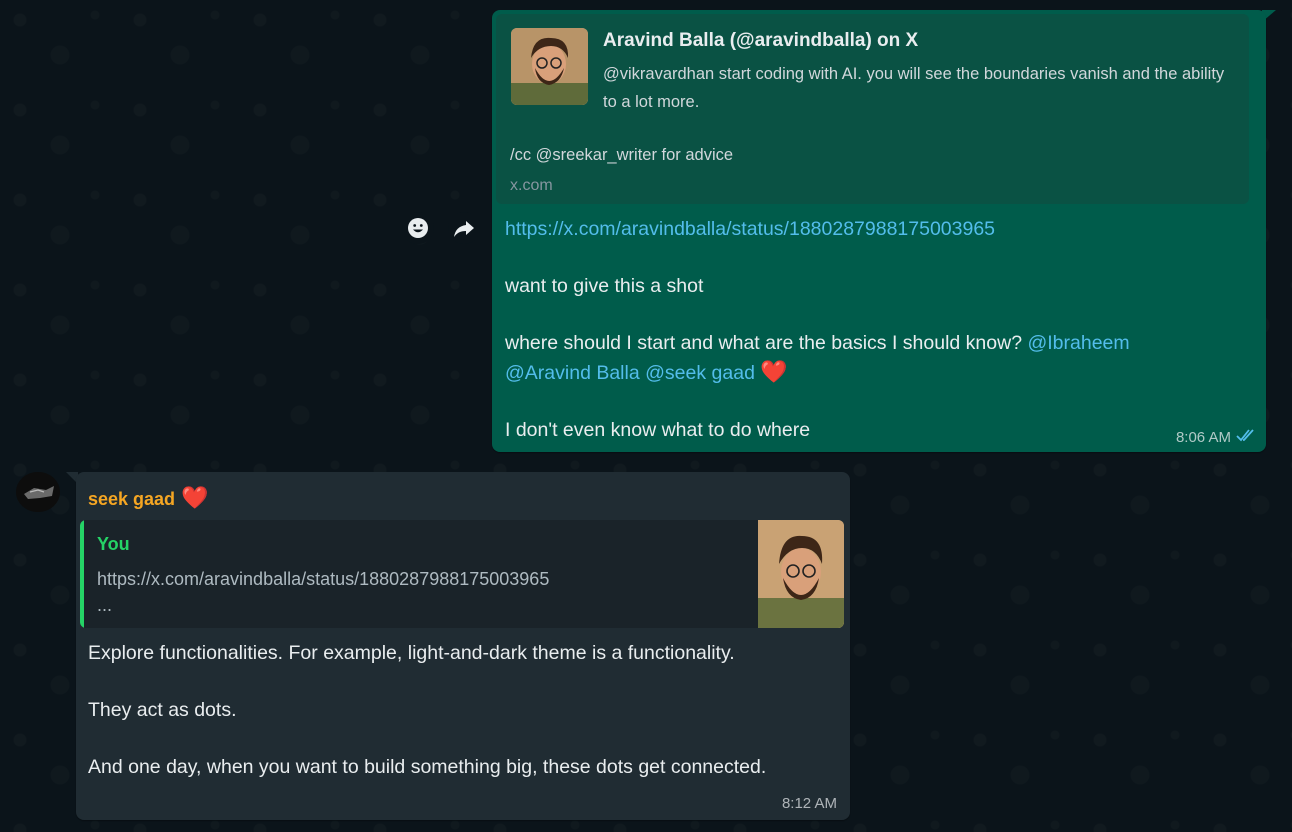  What do you see at coordinates (809, 803) in the screenshot?
I see `message-time: 8:12 AM` at bounding box center [809, 803].